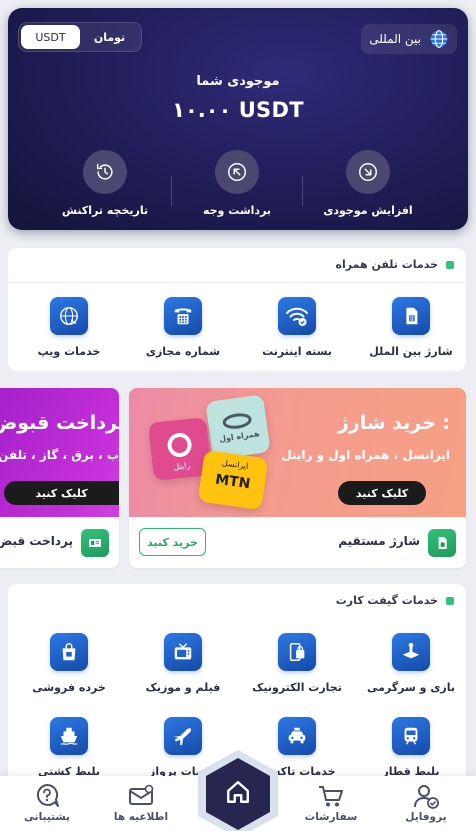 The image size is (476, 831). What do you see at coordinates (393, 423) in the screenshot?
I see `banner-title: خرید شارژ :` at bounding box center [393, 423].